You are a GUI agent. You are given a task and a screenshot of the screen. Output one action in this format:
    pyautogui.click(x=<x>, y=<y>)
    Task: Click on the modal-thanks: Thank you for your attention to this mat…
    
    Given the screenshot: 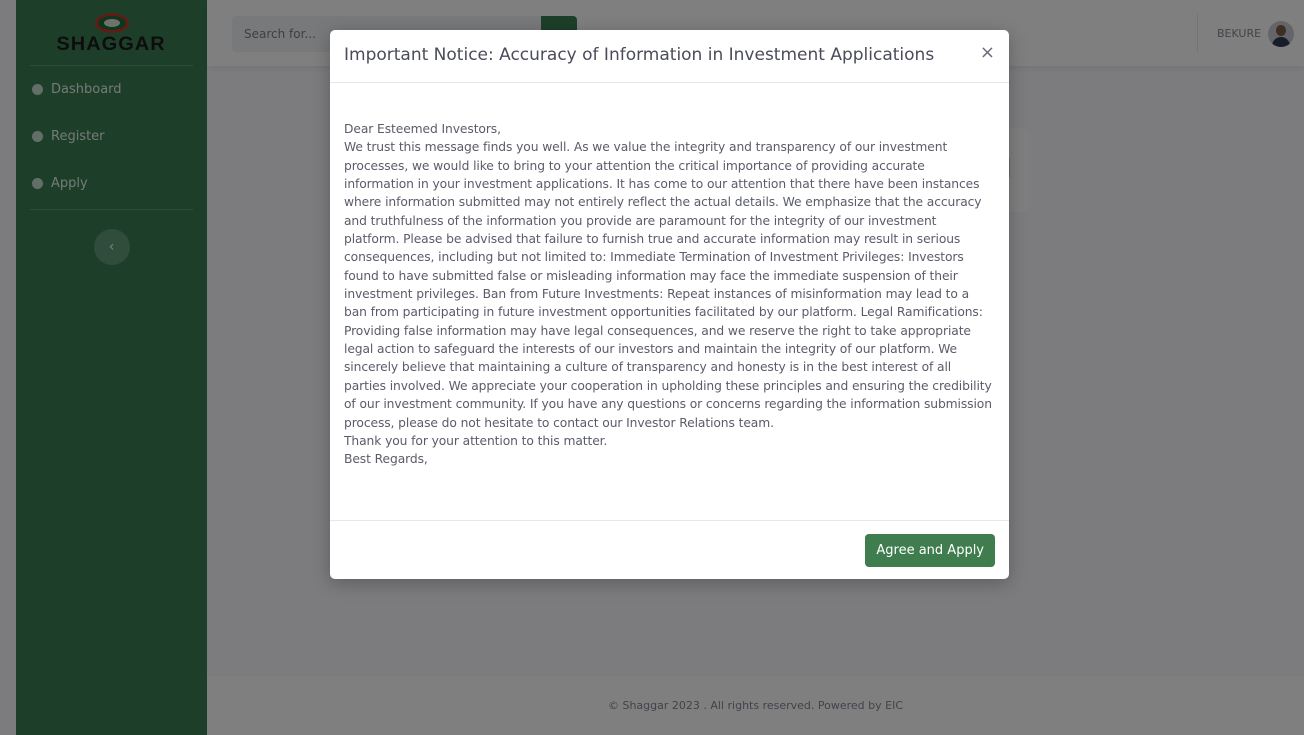 What is the action you would take?
    pyautogui.click(x=476, y=440)
    